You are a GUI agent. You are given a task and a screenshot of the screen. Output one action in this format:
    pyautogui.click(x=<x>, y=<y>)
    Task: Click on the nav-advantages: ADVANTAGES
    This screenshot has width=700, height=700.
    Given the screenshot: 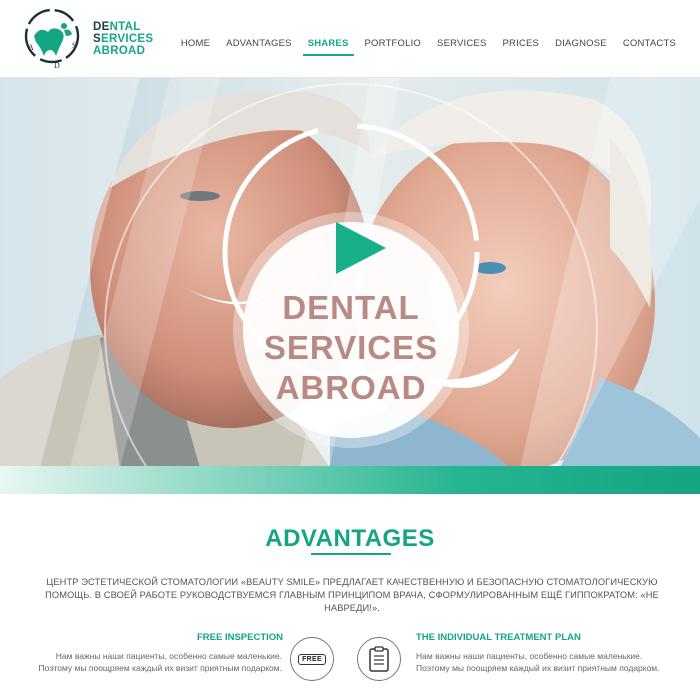 What is the action you would take?
    pyautogui.click(x=259, y=43)
    